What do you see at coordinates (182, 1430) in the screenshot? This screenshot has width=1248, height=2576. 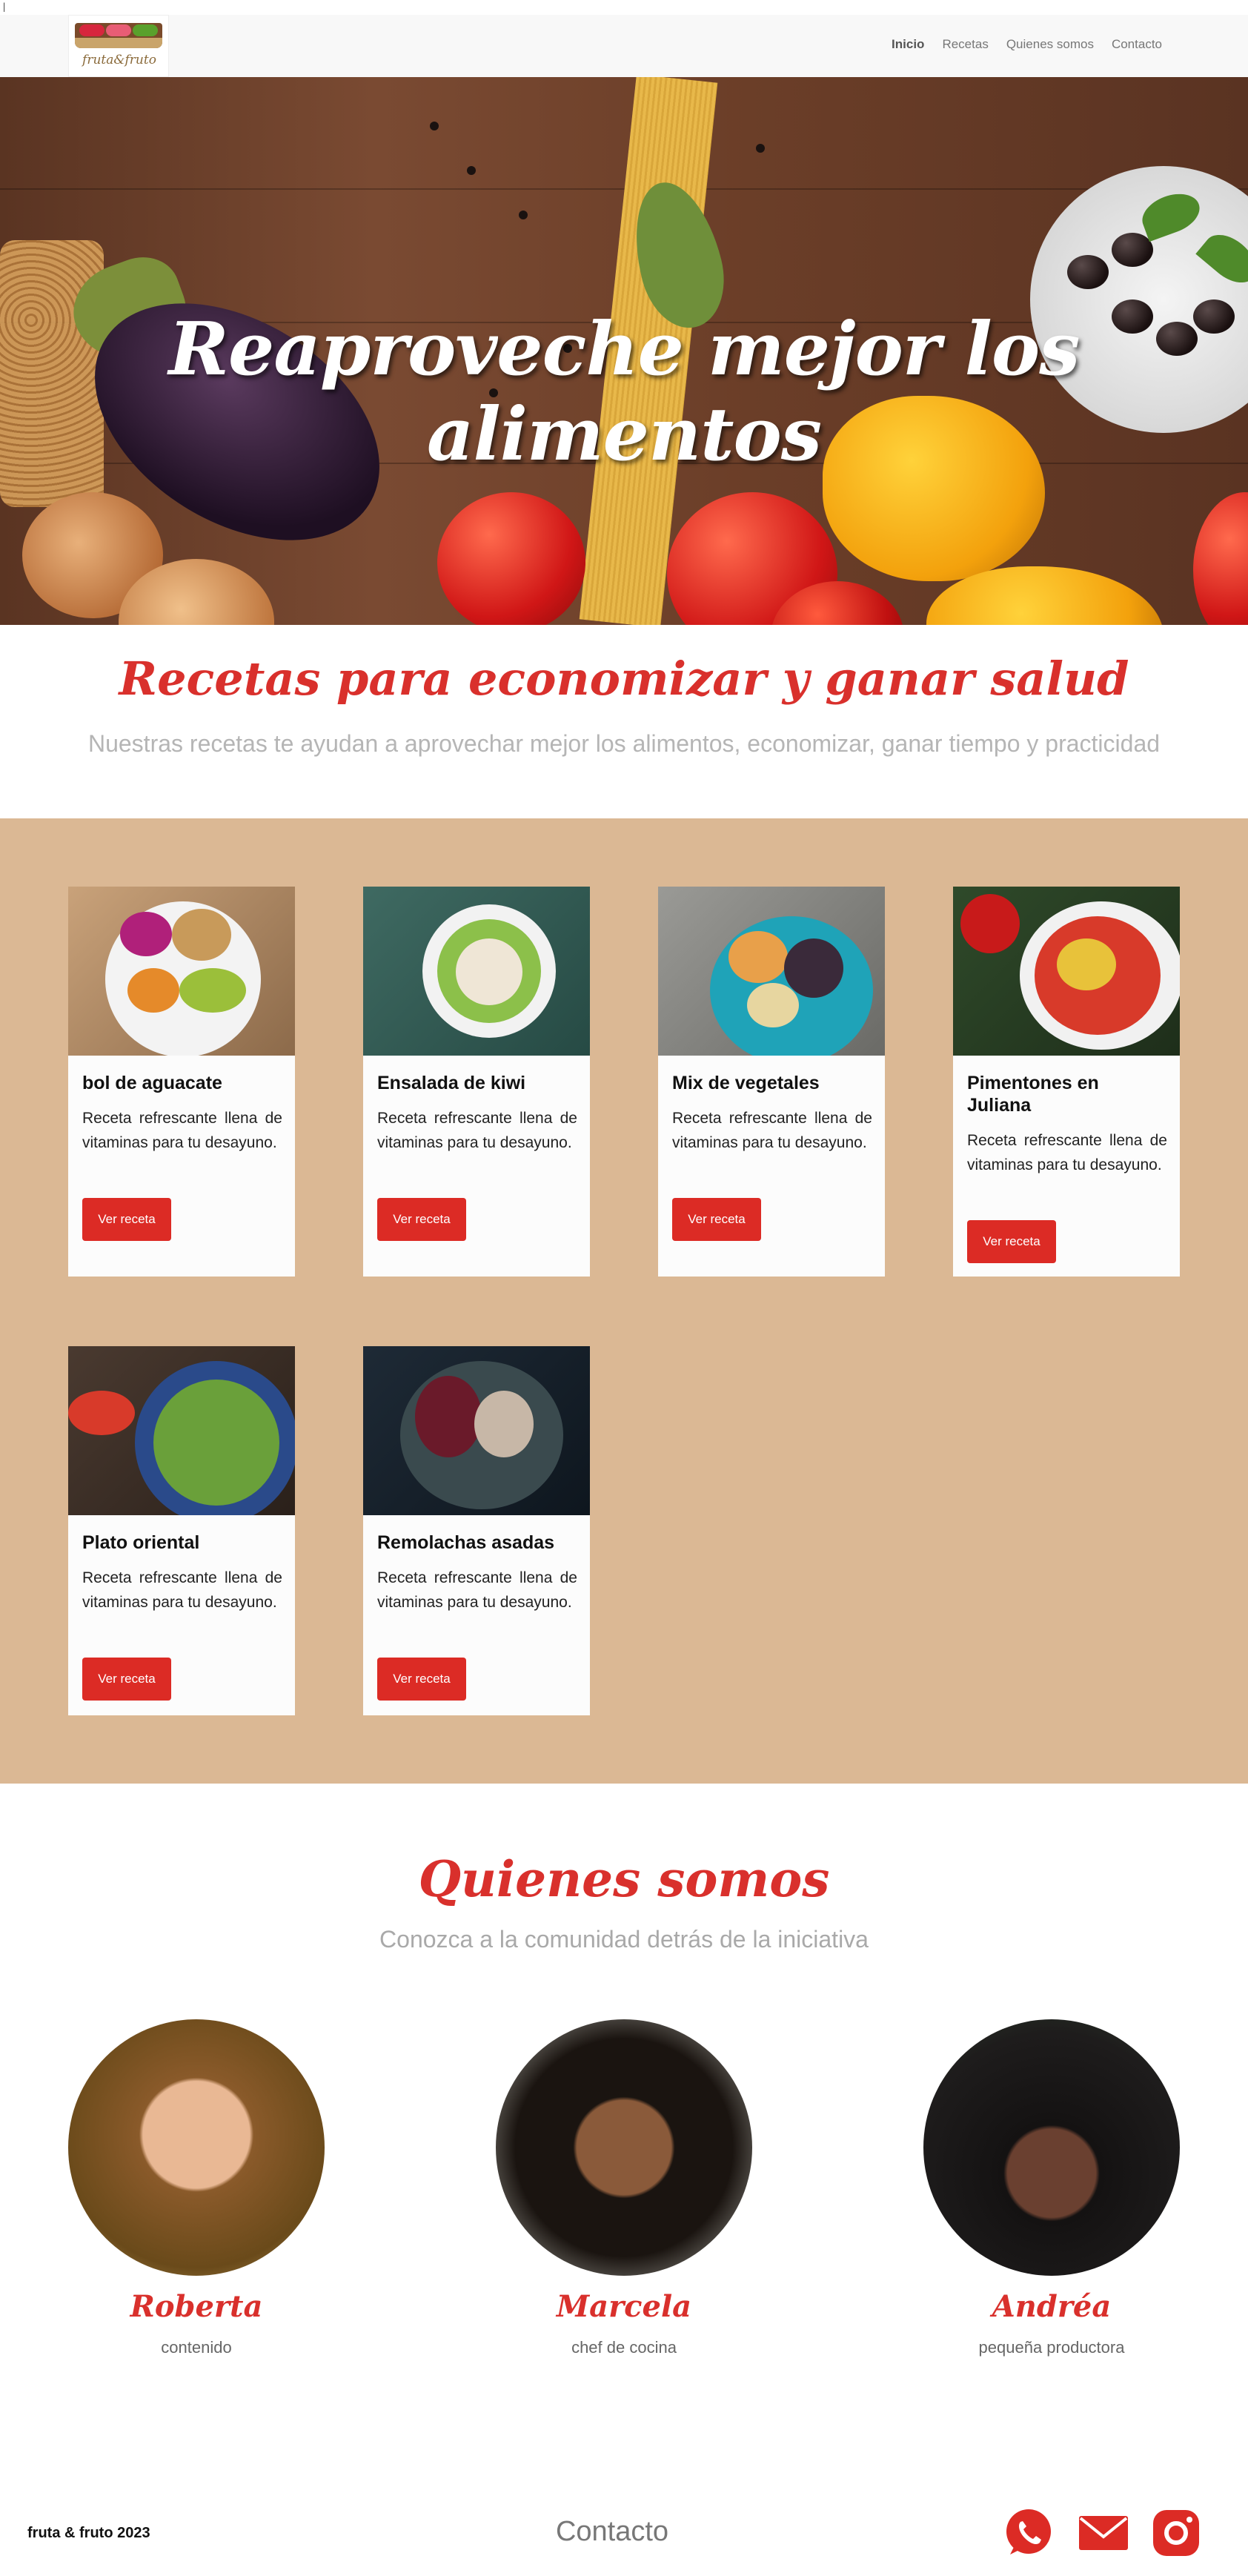 I see `recipe-image-oriental-dish` at bounding box center [182, 1430].